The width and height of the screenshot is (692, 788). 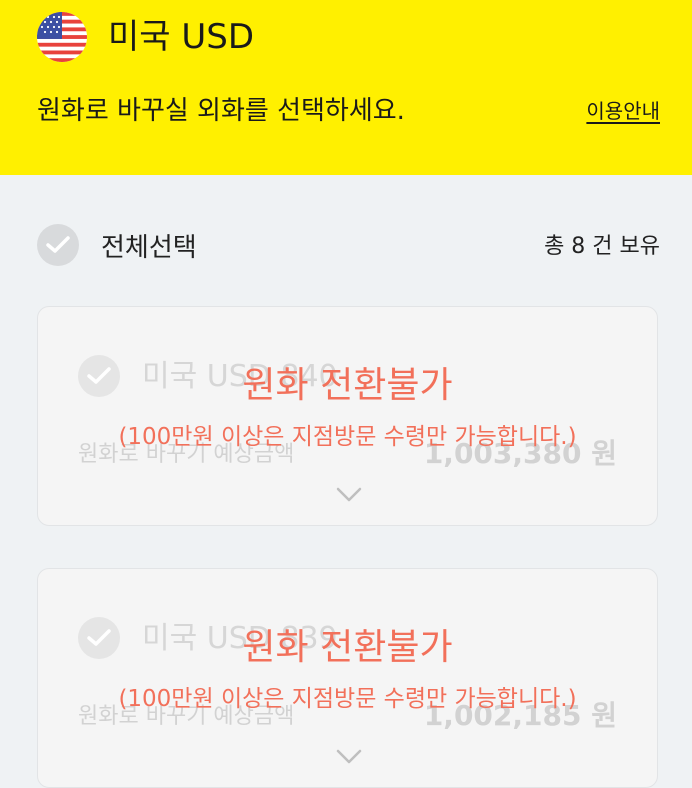 What do you see at coordinates (58, 245) in the screenshot?
I see `check-icon` at bounding box center [58, 245].